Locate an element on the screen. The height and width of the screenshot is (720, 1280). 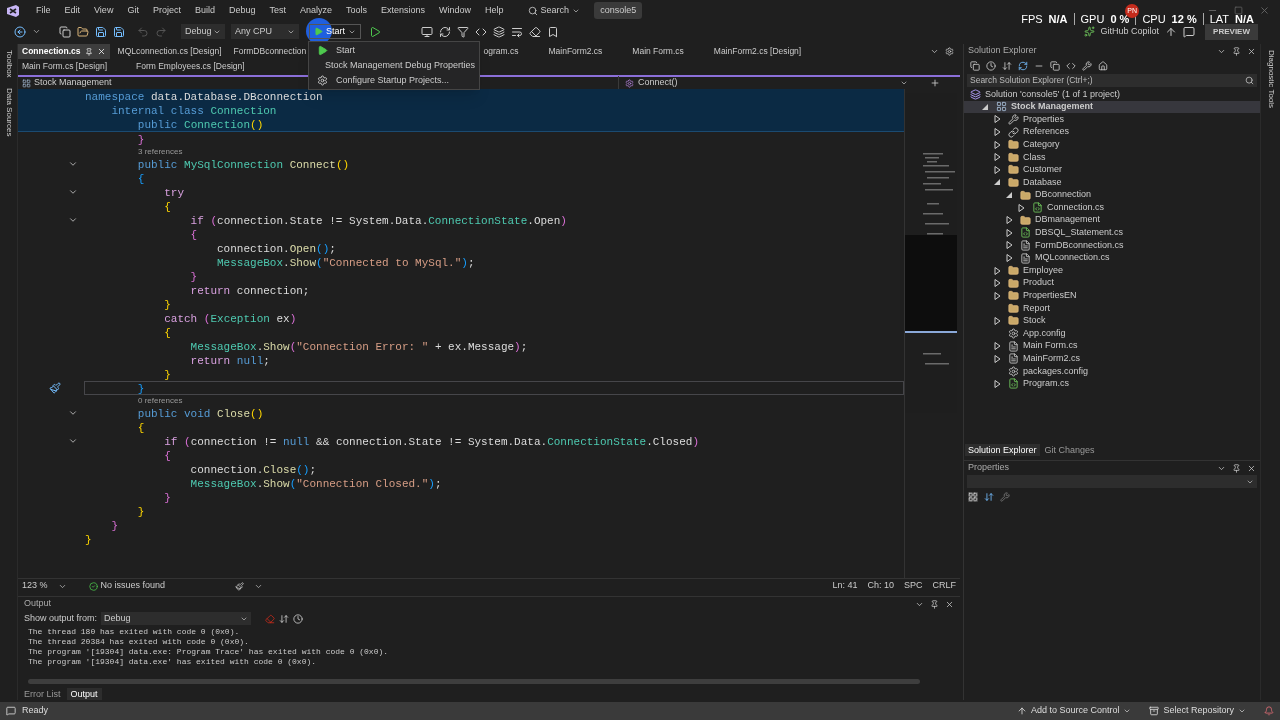
eraser-icon is located at coordinates (535, 31).